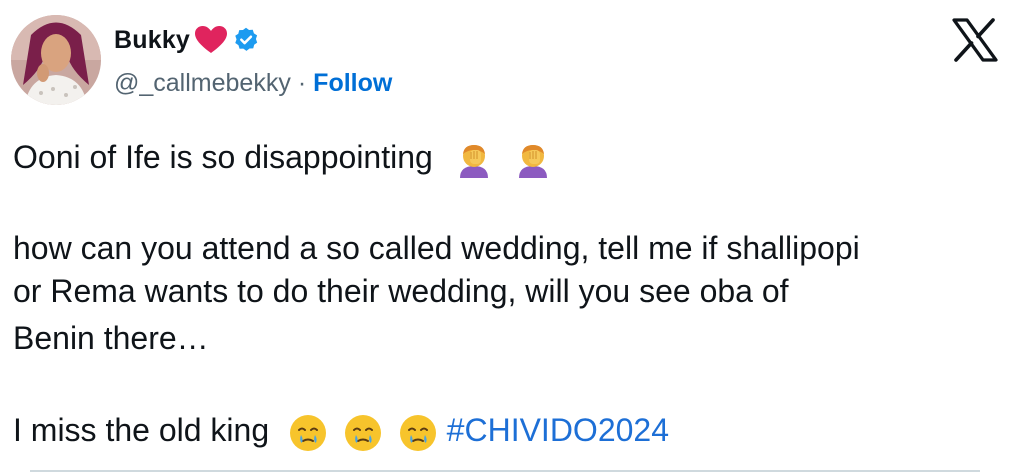 The width and height of the screenshot is (1024, 476). I want to click on avatar, so click(56, 60).